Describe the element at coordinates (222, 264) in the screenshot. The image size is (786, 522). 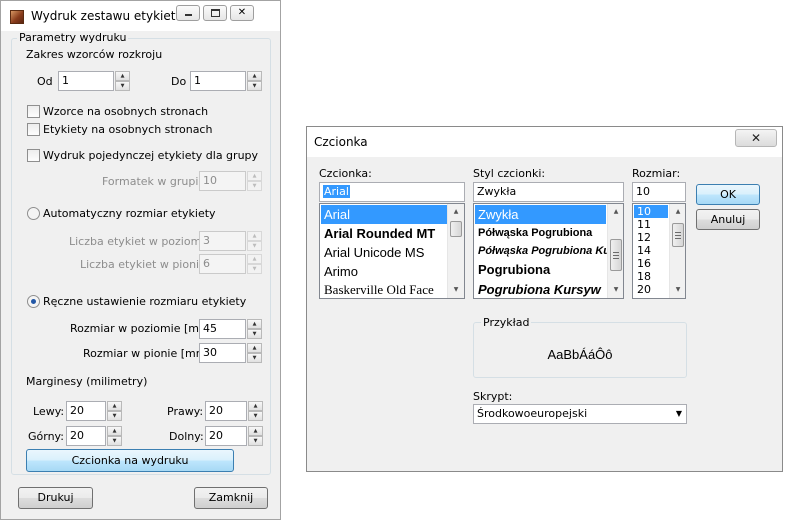
I see `v-count-input: 6` at that location.